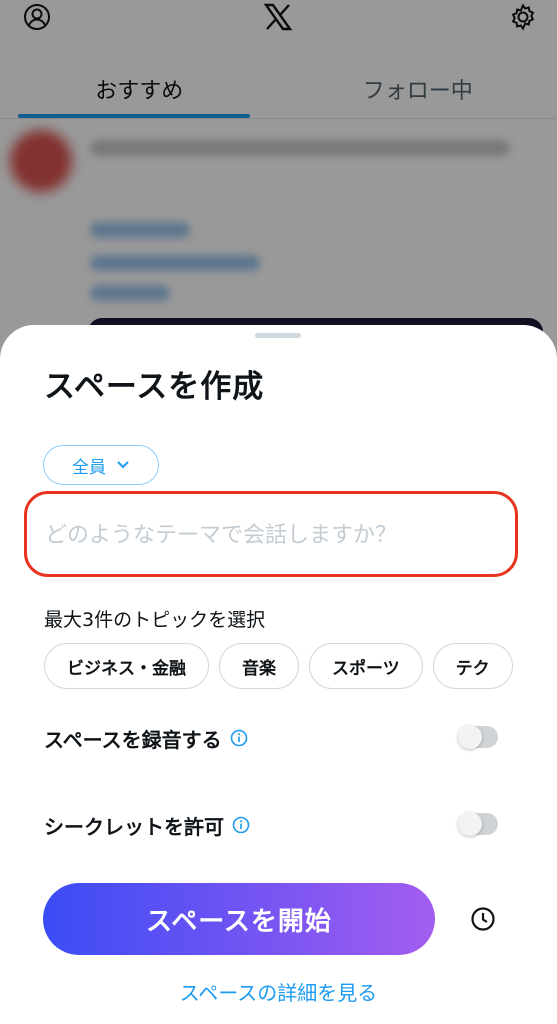 This screenshot has width=557, height=1024. What do you see at coordinates (366, 666) in the screenshot?
I see `topic-chip-sports: スポーツ` at bounding box center [366, 666].